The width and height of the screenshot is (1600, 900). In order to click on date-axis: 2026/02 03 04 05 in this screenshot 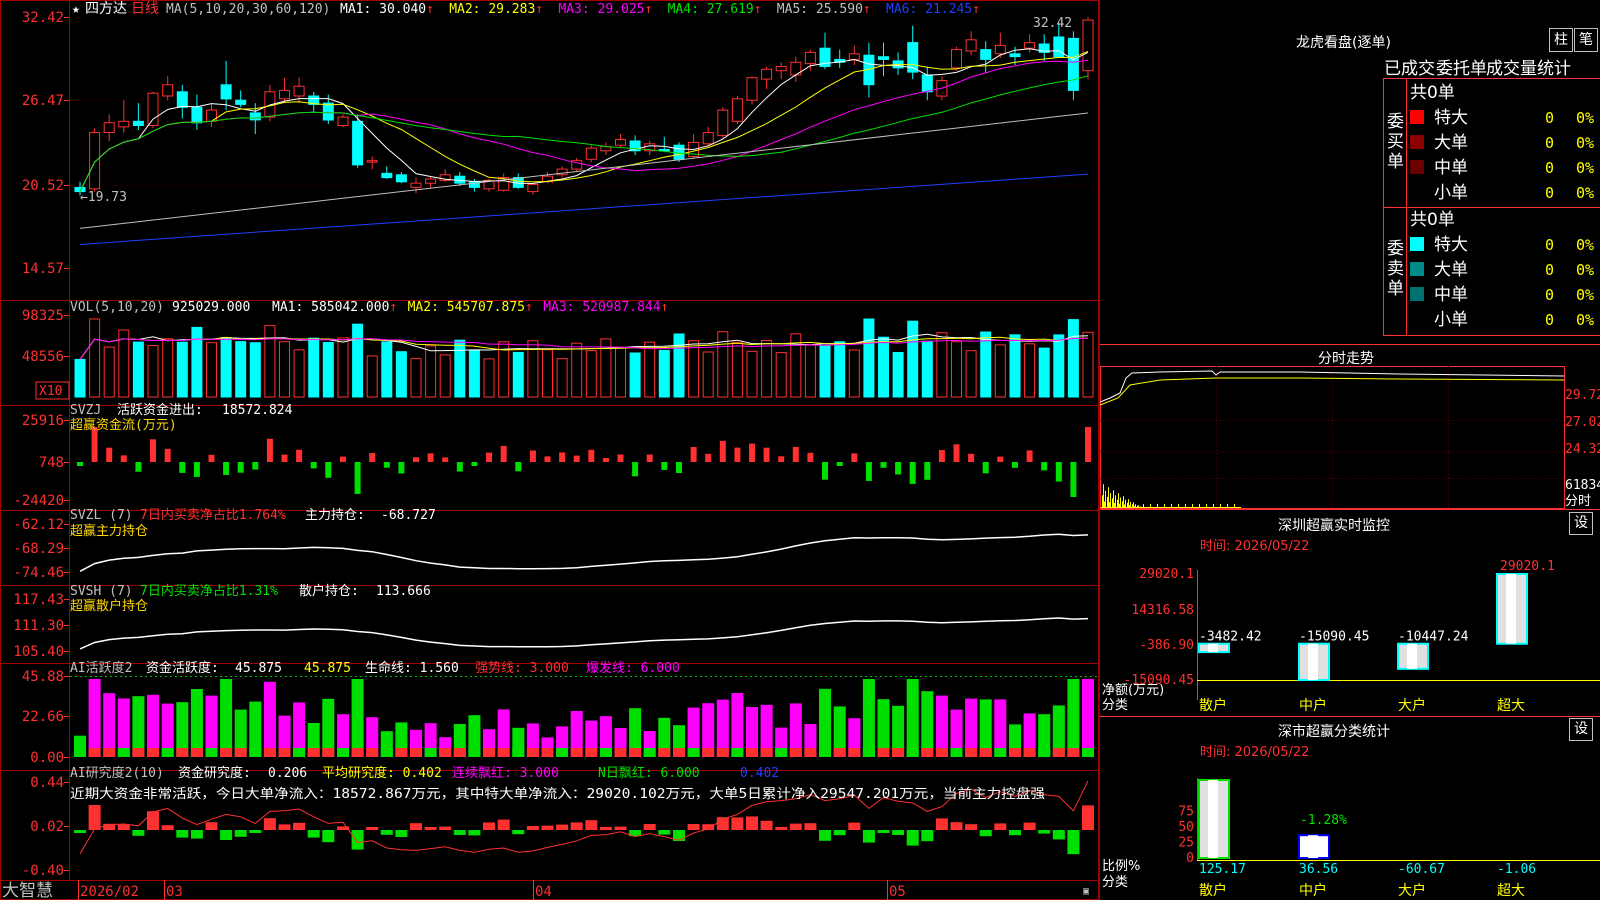, I will do `click(492, 890)`.